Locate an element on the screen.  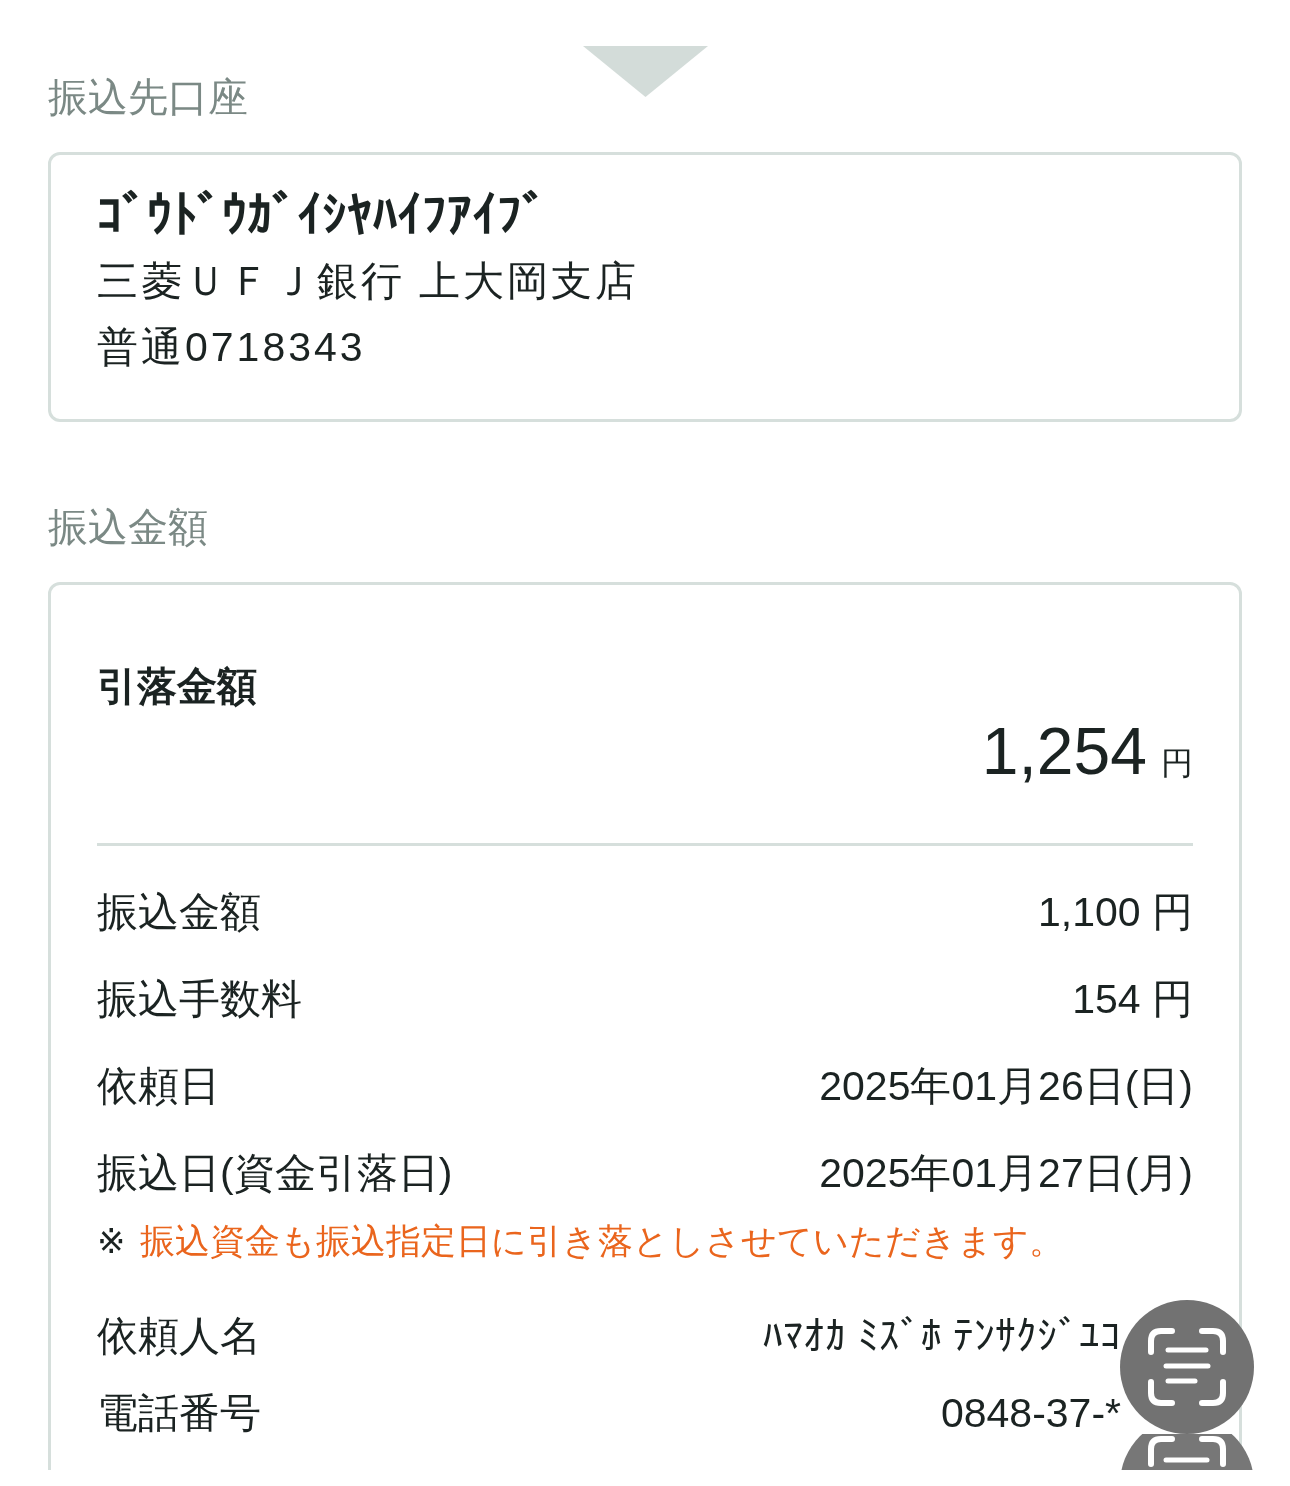
detail-value: 154 円 is located at coordinates (1132, 999).